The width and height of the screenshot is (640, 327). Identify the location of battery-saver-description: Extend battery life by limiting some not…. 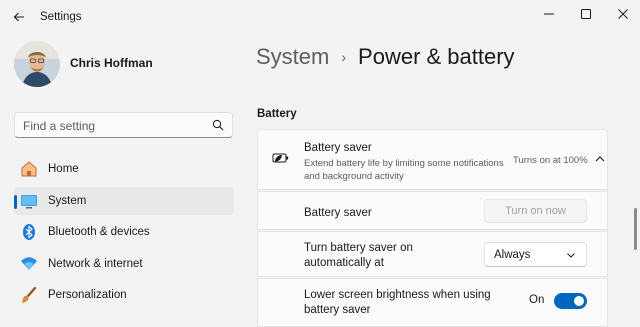
(404, 170).